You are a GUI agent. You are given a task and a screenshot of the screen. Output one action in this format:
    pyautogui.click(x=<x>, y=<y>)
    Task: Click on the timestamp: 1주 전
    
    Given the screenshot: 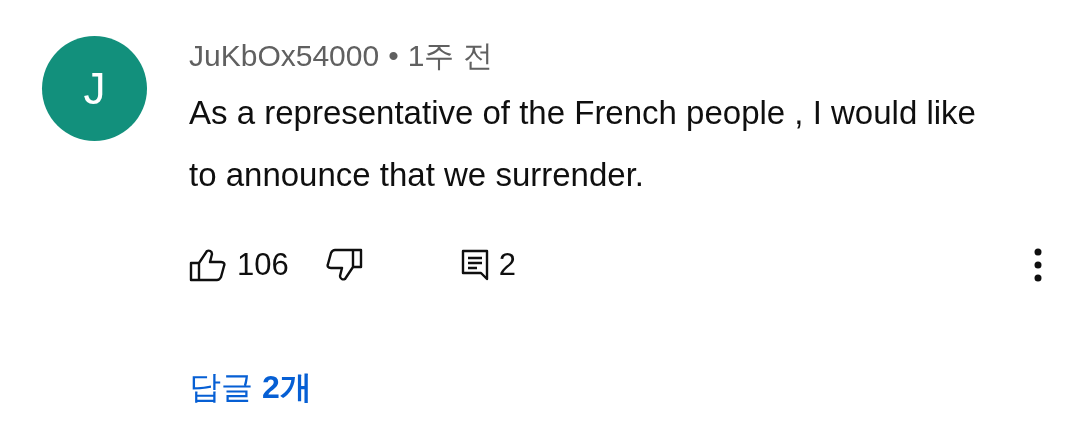 What is the action you would take?
    pyautogui.click(x=450, y=55)
    